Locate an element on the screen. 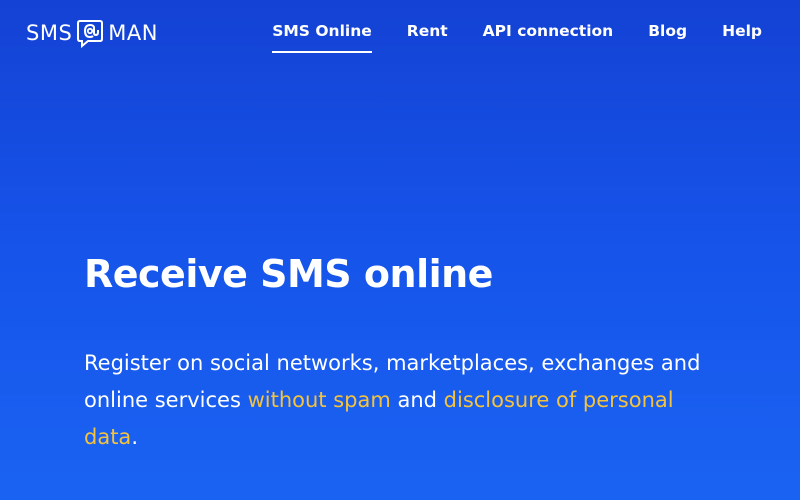 This screenshot has width=800, height=500. logo-text-man: MAN is located at coordinates (133, 33).